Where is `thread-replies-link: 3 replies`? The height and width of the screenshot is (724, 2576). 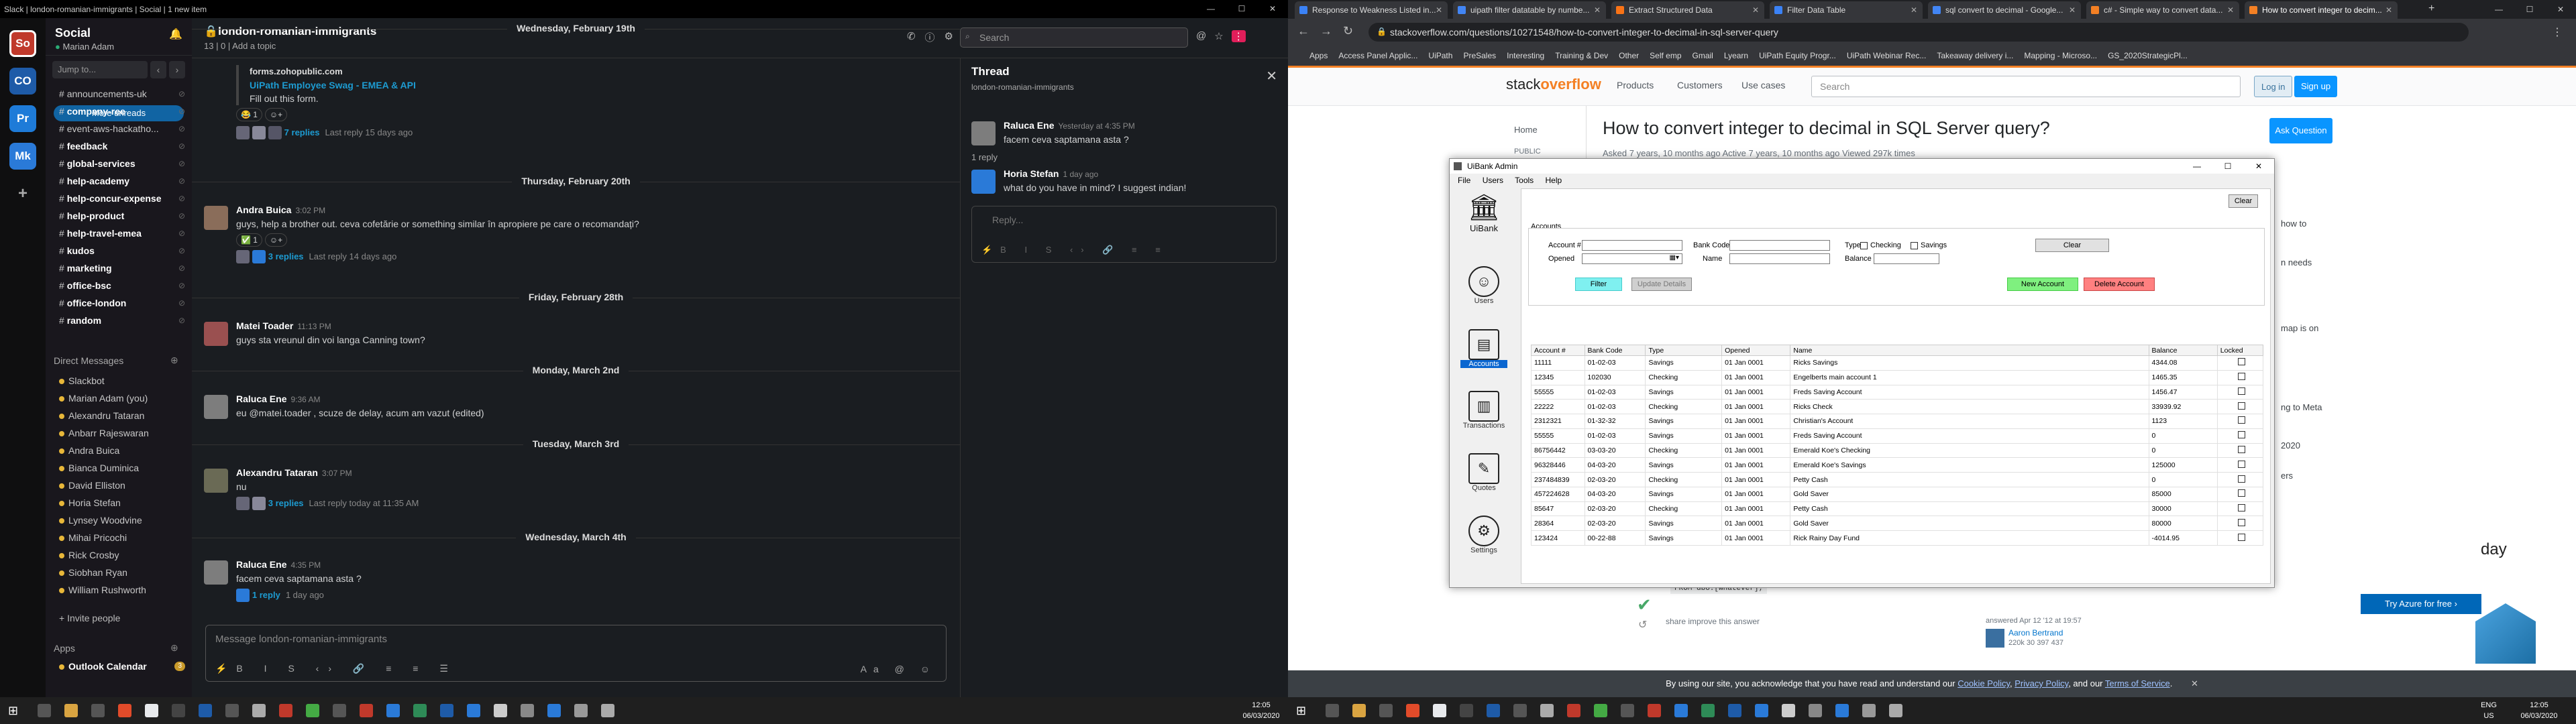
thread-replies-link: 3 replies is located at coordinates (286, 503).